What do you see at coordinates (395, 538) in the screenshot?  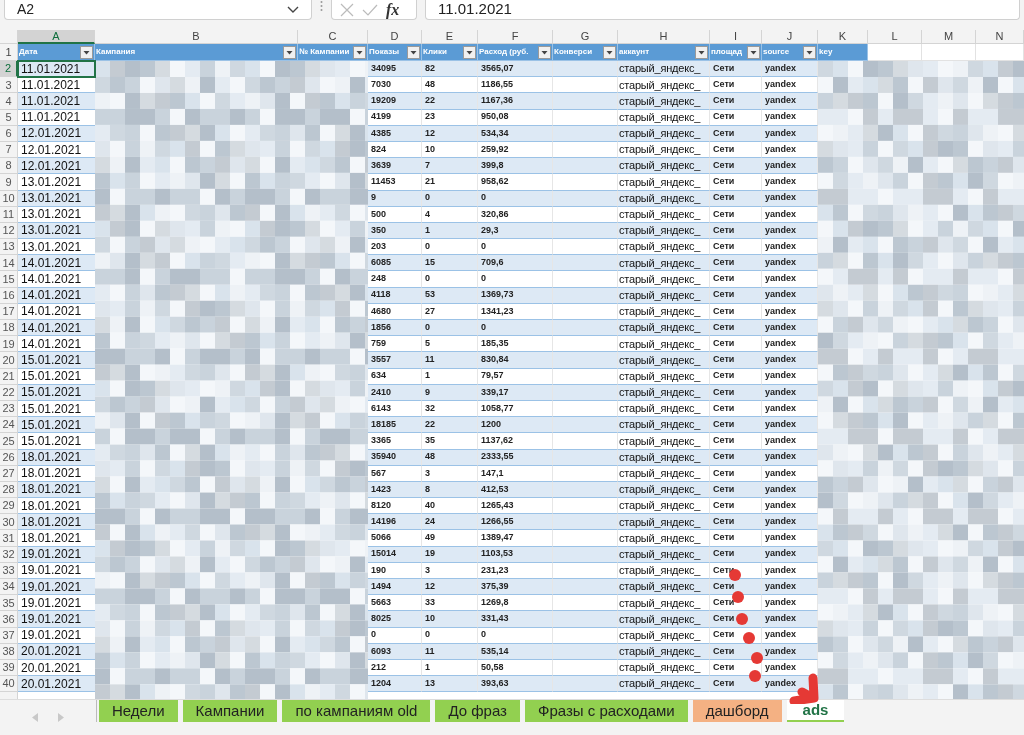 I see `table-cell: 5066` at bounding box center [395, 538].